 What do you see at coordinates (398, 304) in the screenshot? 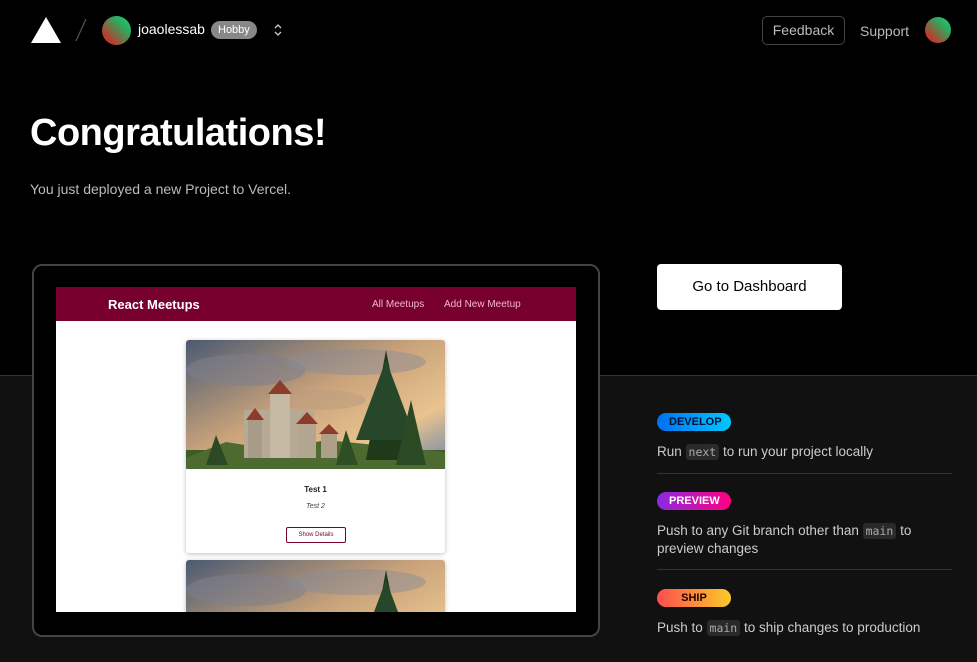
I see `preview-nav-all-meetups: All Meetups` at bounding box center [398, 304].